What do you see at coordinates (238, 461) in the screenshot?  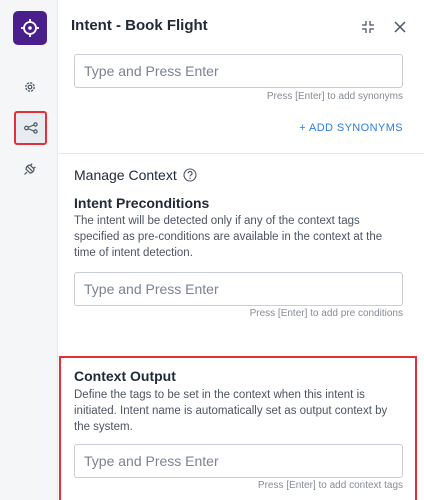 I see `context-output-input` at bounding box center [238, 461].